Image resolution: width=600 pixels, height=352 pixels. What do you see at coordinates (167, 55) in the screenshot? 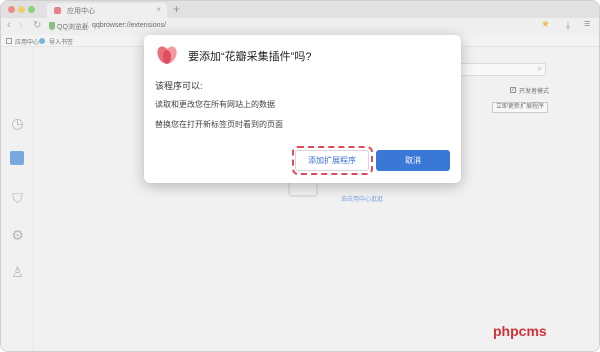
I see `huaban-logo-icon` at bounding box center [167, 55].